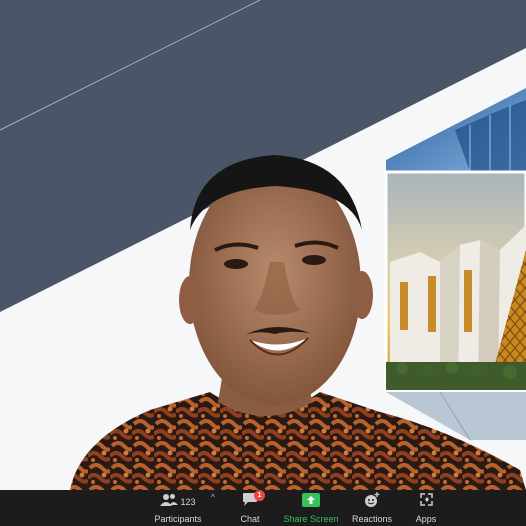 The image size is (526, 526). I want to click on participants-icon-wrap: 123, so click(178, 502).